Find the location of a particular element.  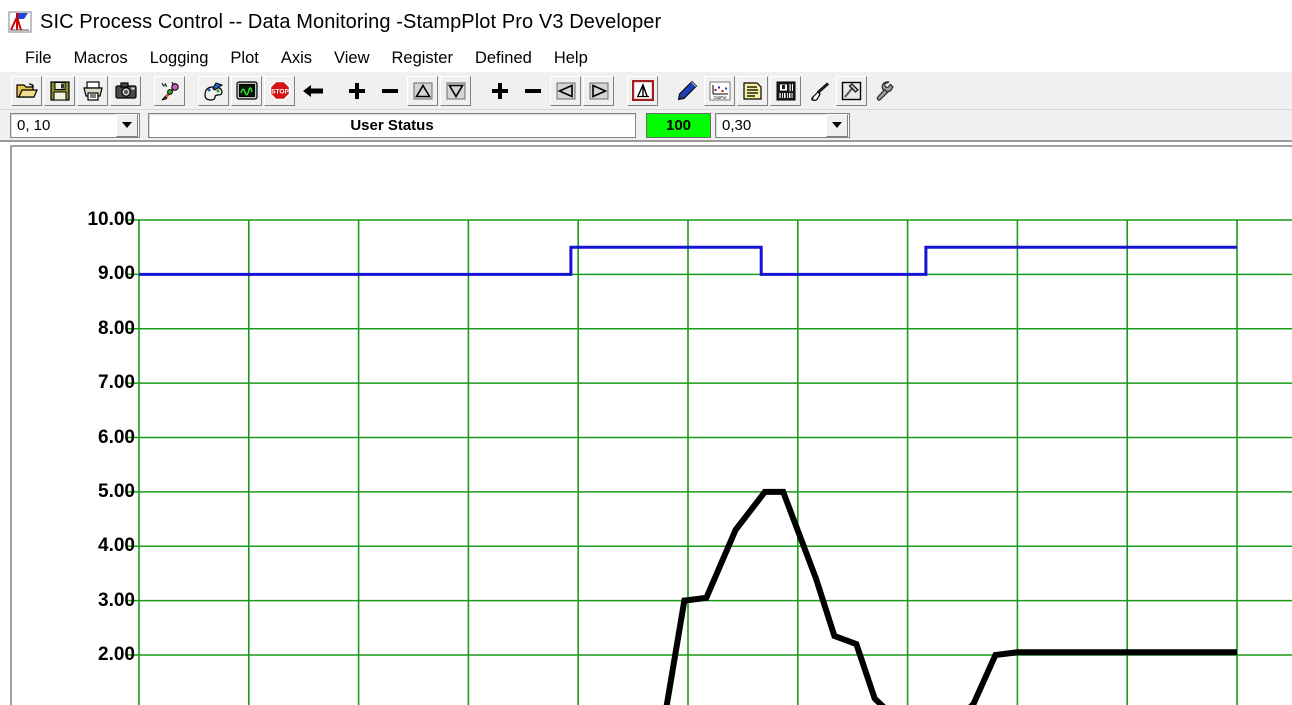

print-button is located at coordinates (92, 90).